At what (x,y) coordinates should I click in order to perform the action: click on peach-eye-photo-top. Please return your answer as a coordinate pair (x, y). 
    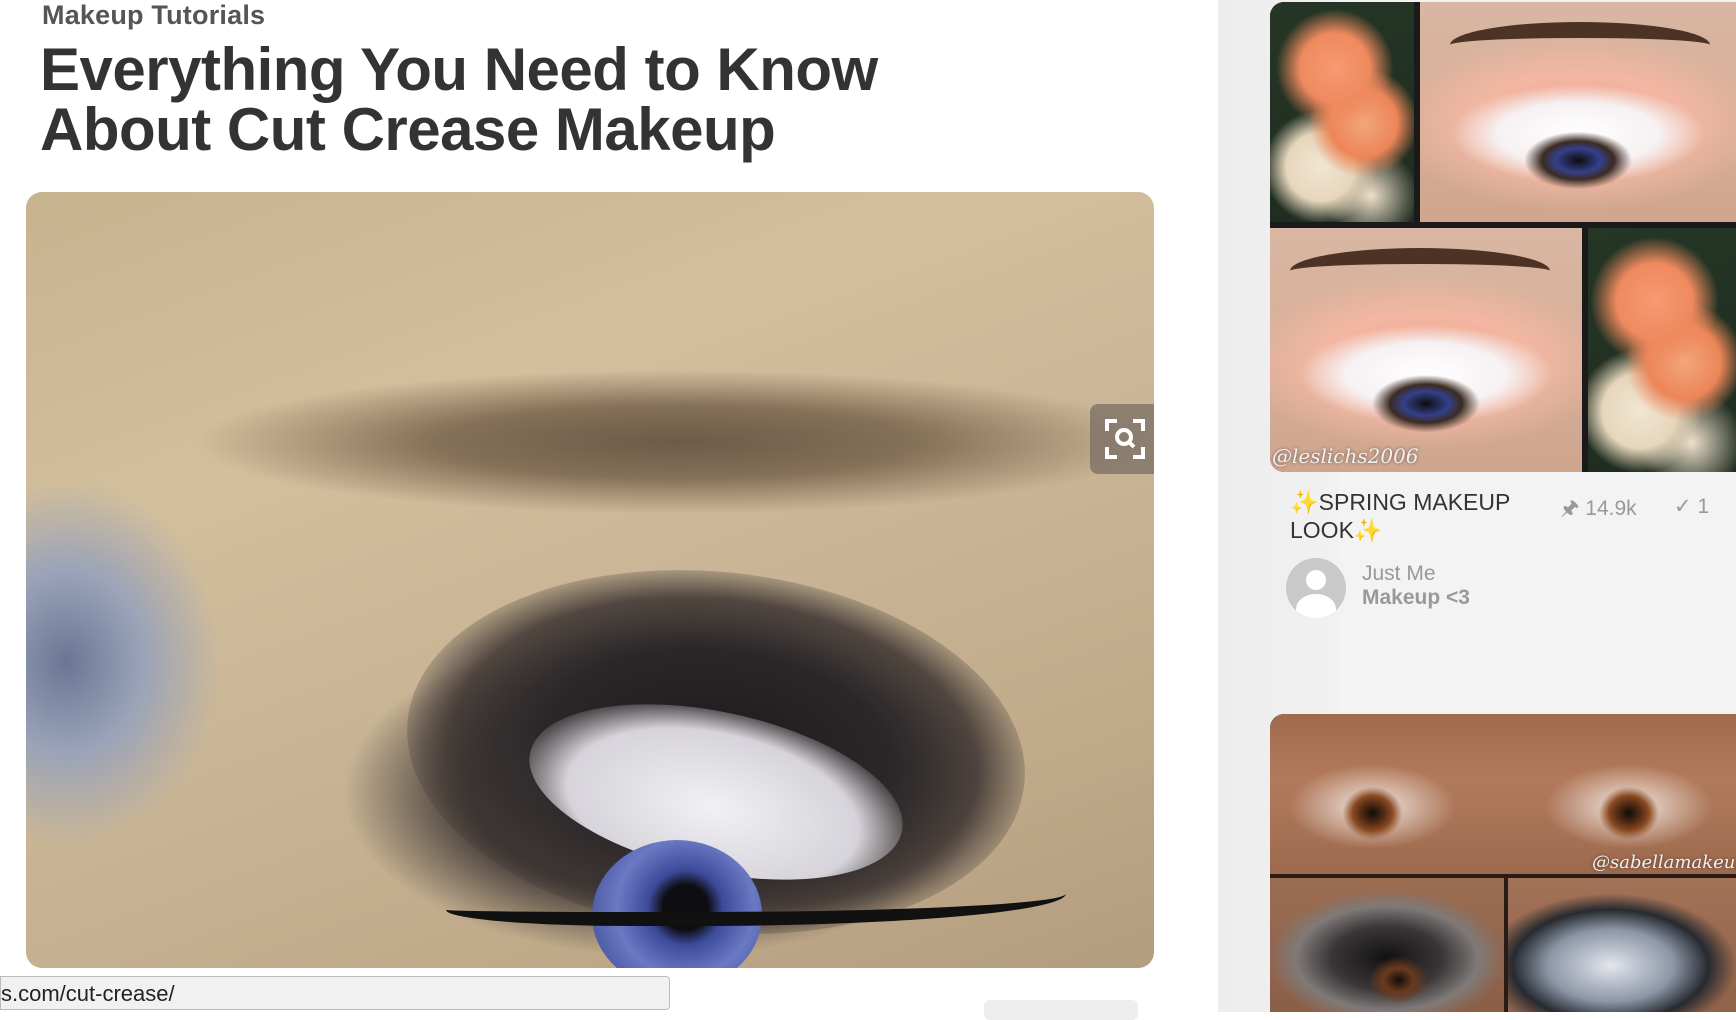
    Looking at the image, I should click on (1578, 112).